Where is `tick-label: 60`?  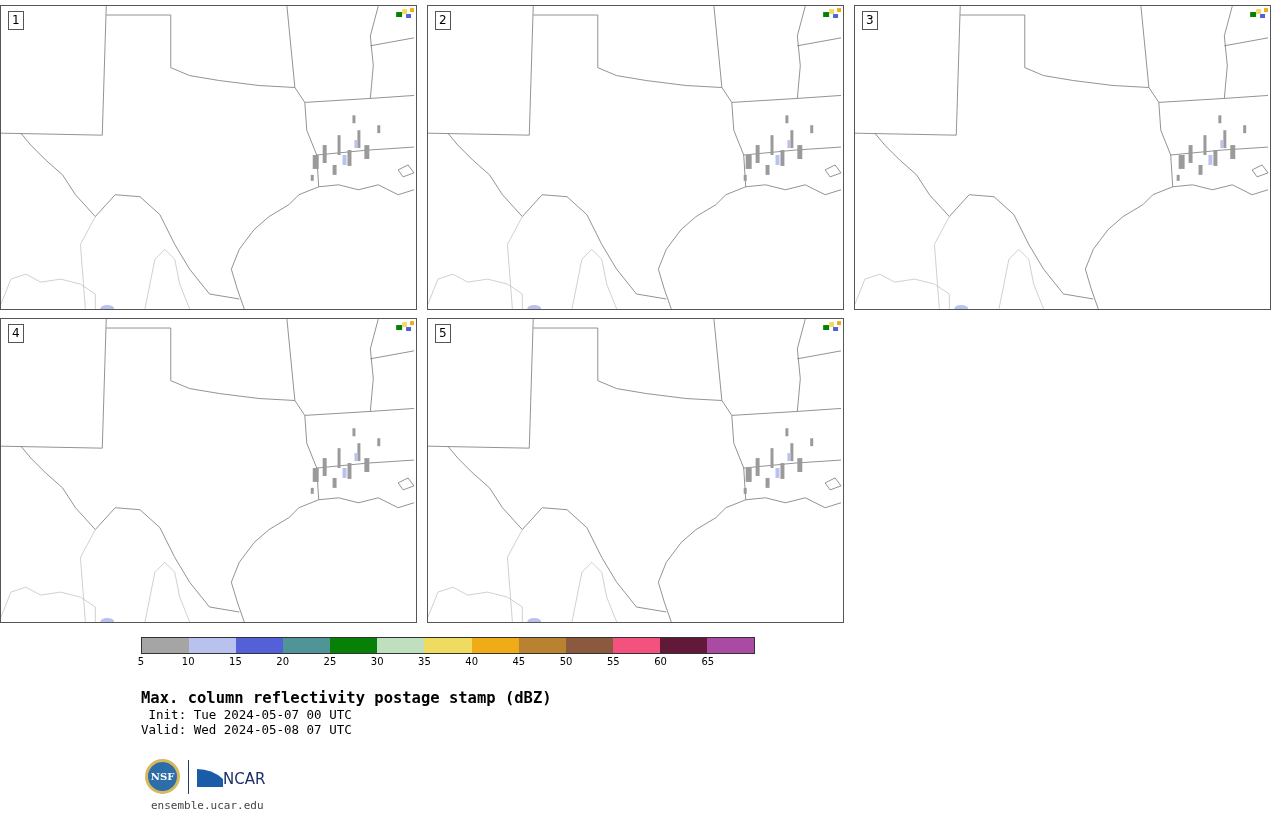
tick-label: 60 is located at coordinates (660, 662).